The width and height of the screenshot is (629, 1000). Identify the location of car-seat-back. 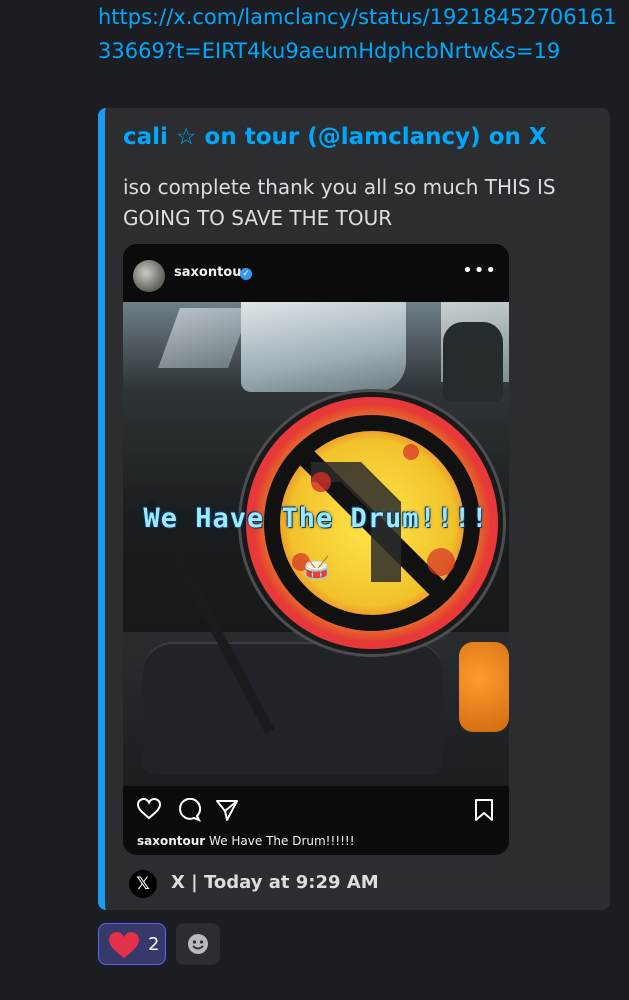
(293, 708).